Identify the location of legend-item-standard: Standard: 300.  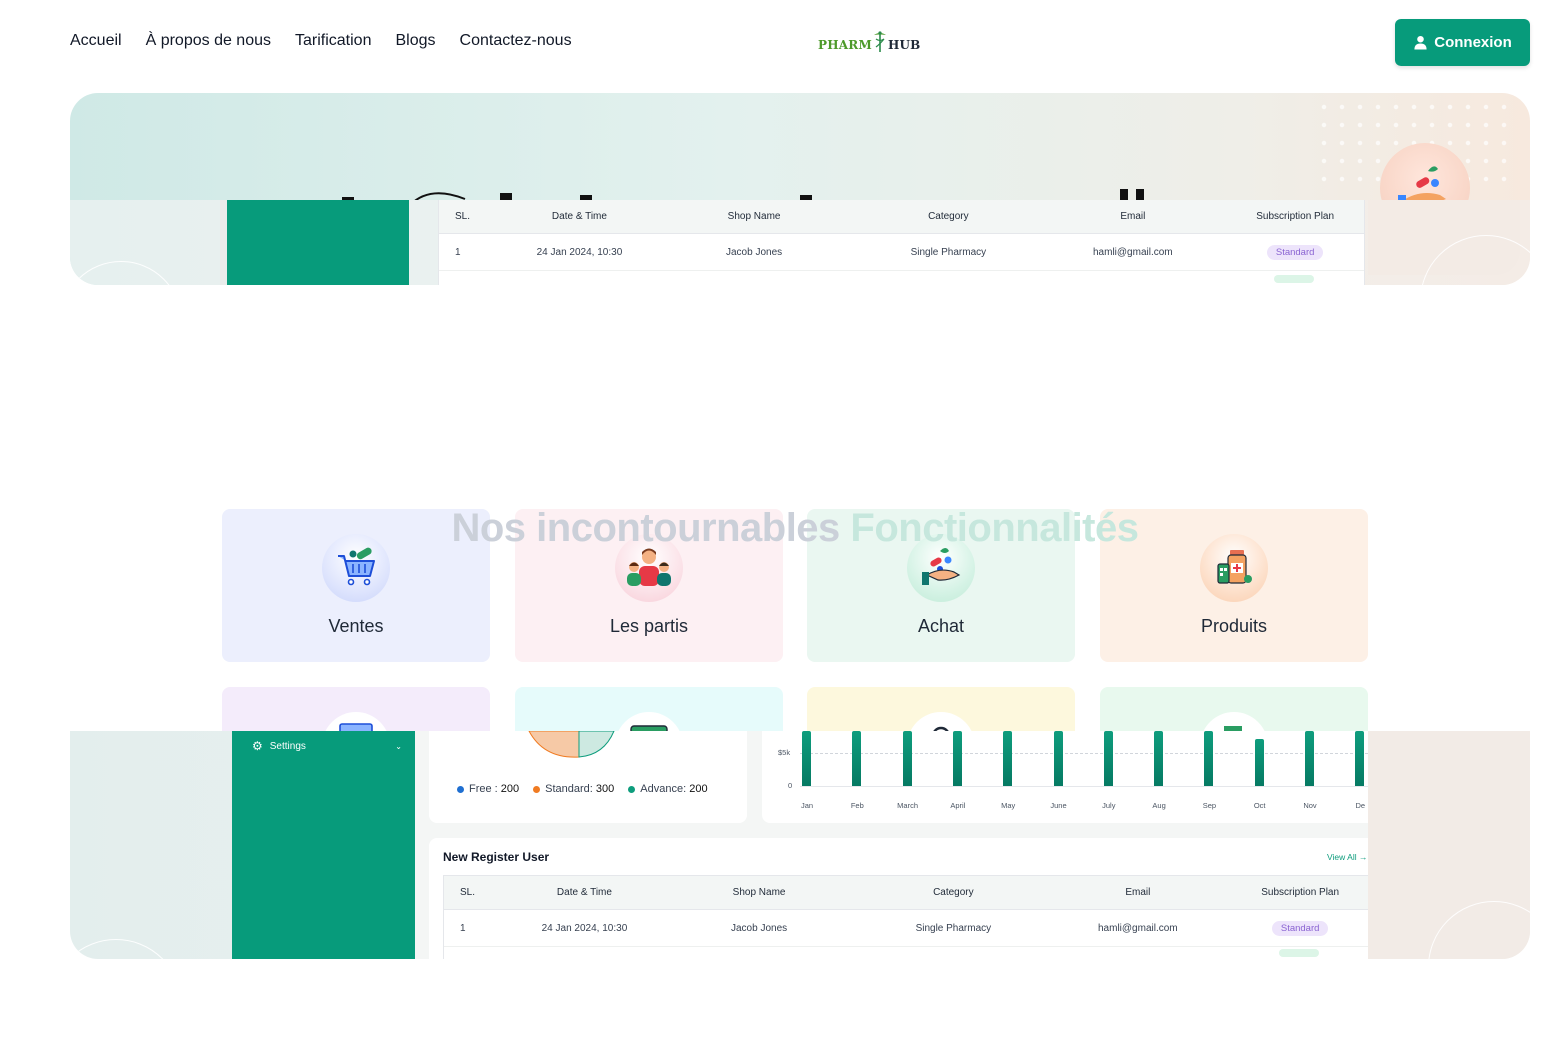
(573, 789).